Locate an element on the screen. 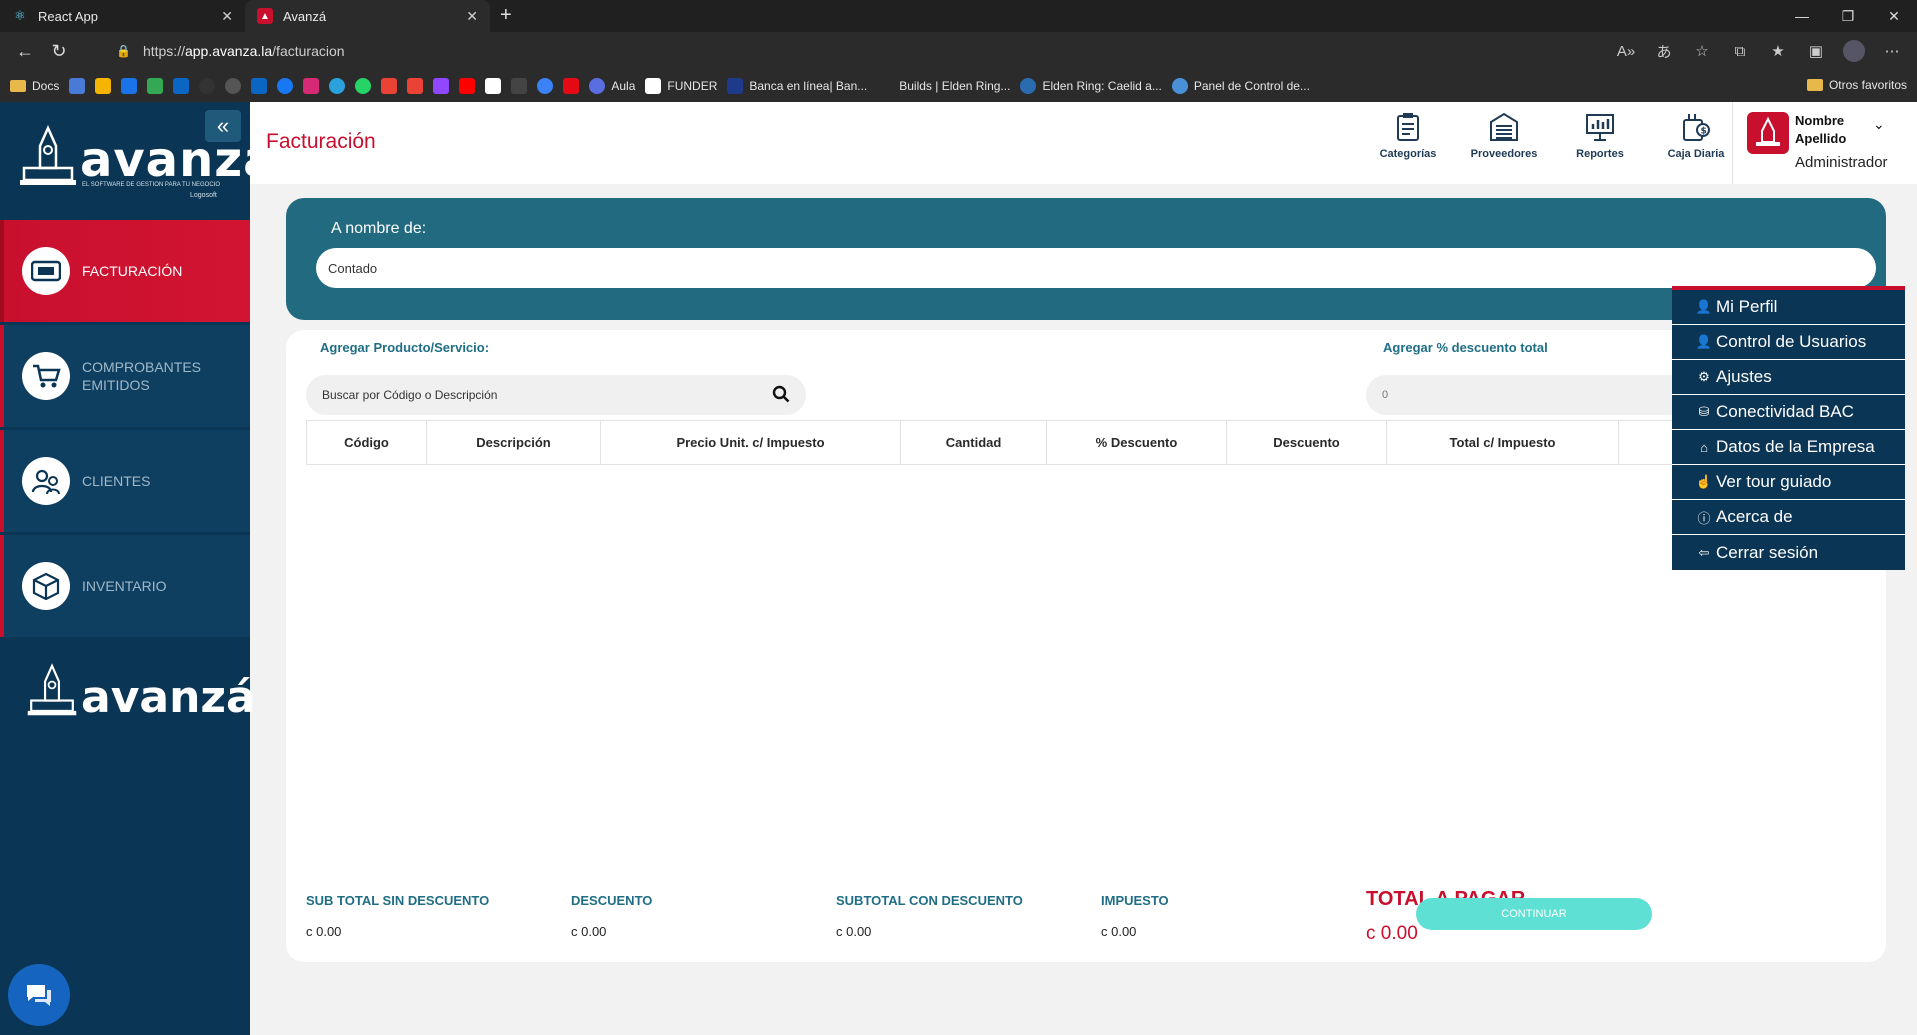 This screenshot has width=1917, height=1035. shortcut-reportes: Reportes is located at coordinates (1600, 136).